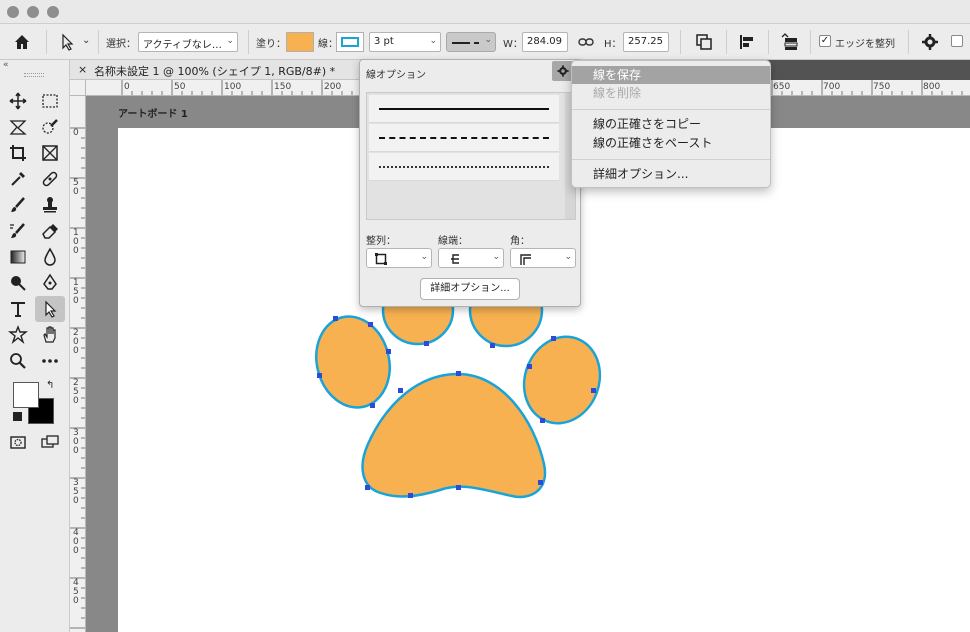 This screenshot has height=632, width=970. I want to click on stroke-preset-list, so click(471, 156).